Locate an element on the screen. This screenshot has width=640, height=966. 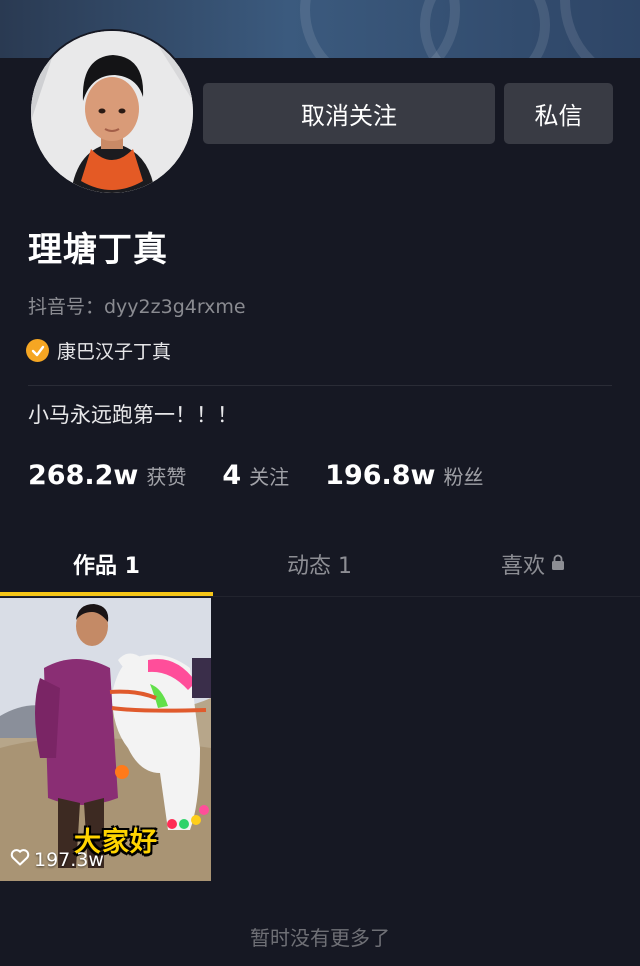
video-like-count: 197.3w is located at coordinates (57, 859).